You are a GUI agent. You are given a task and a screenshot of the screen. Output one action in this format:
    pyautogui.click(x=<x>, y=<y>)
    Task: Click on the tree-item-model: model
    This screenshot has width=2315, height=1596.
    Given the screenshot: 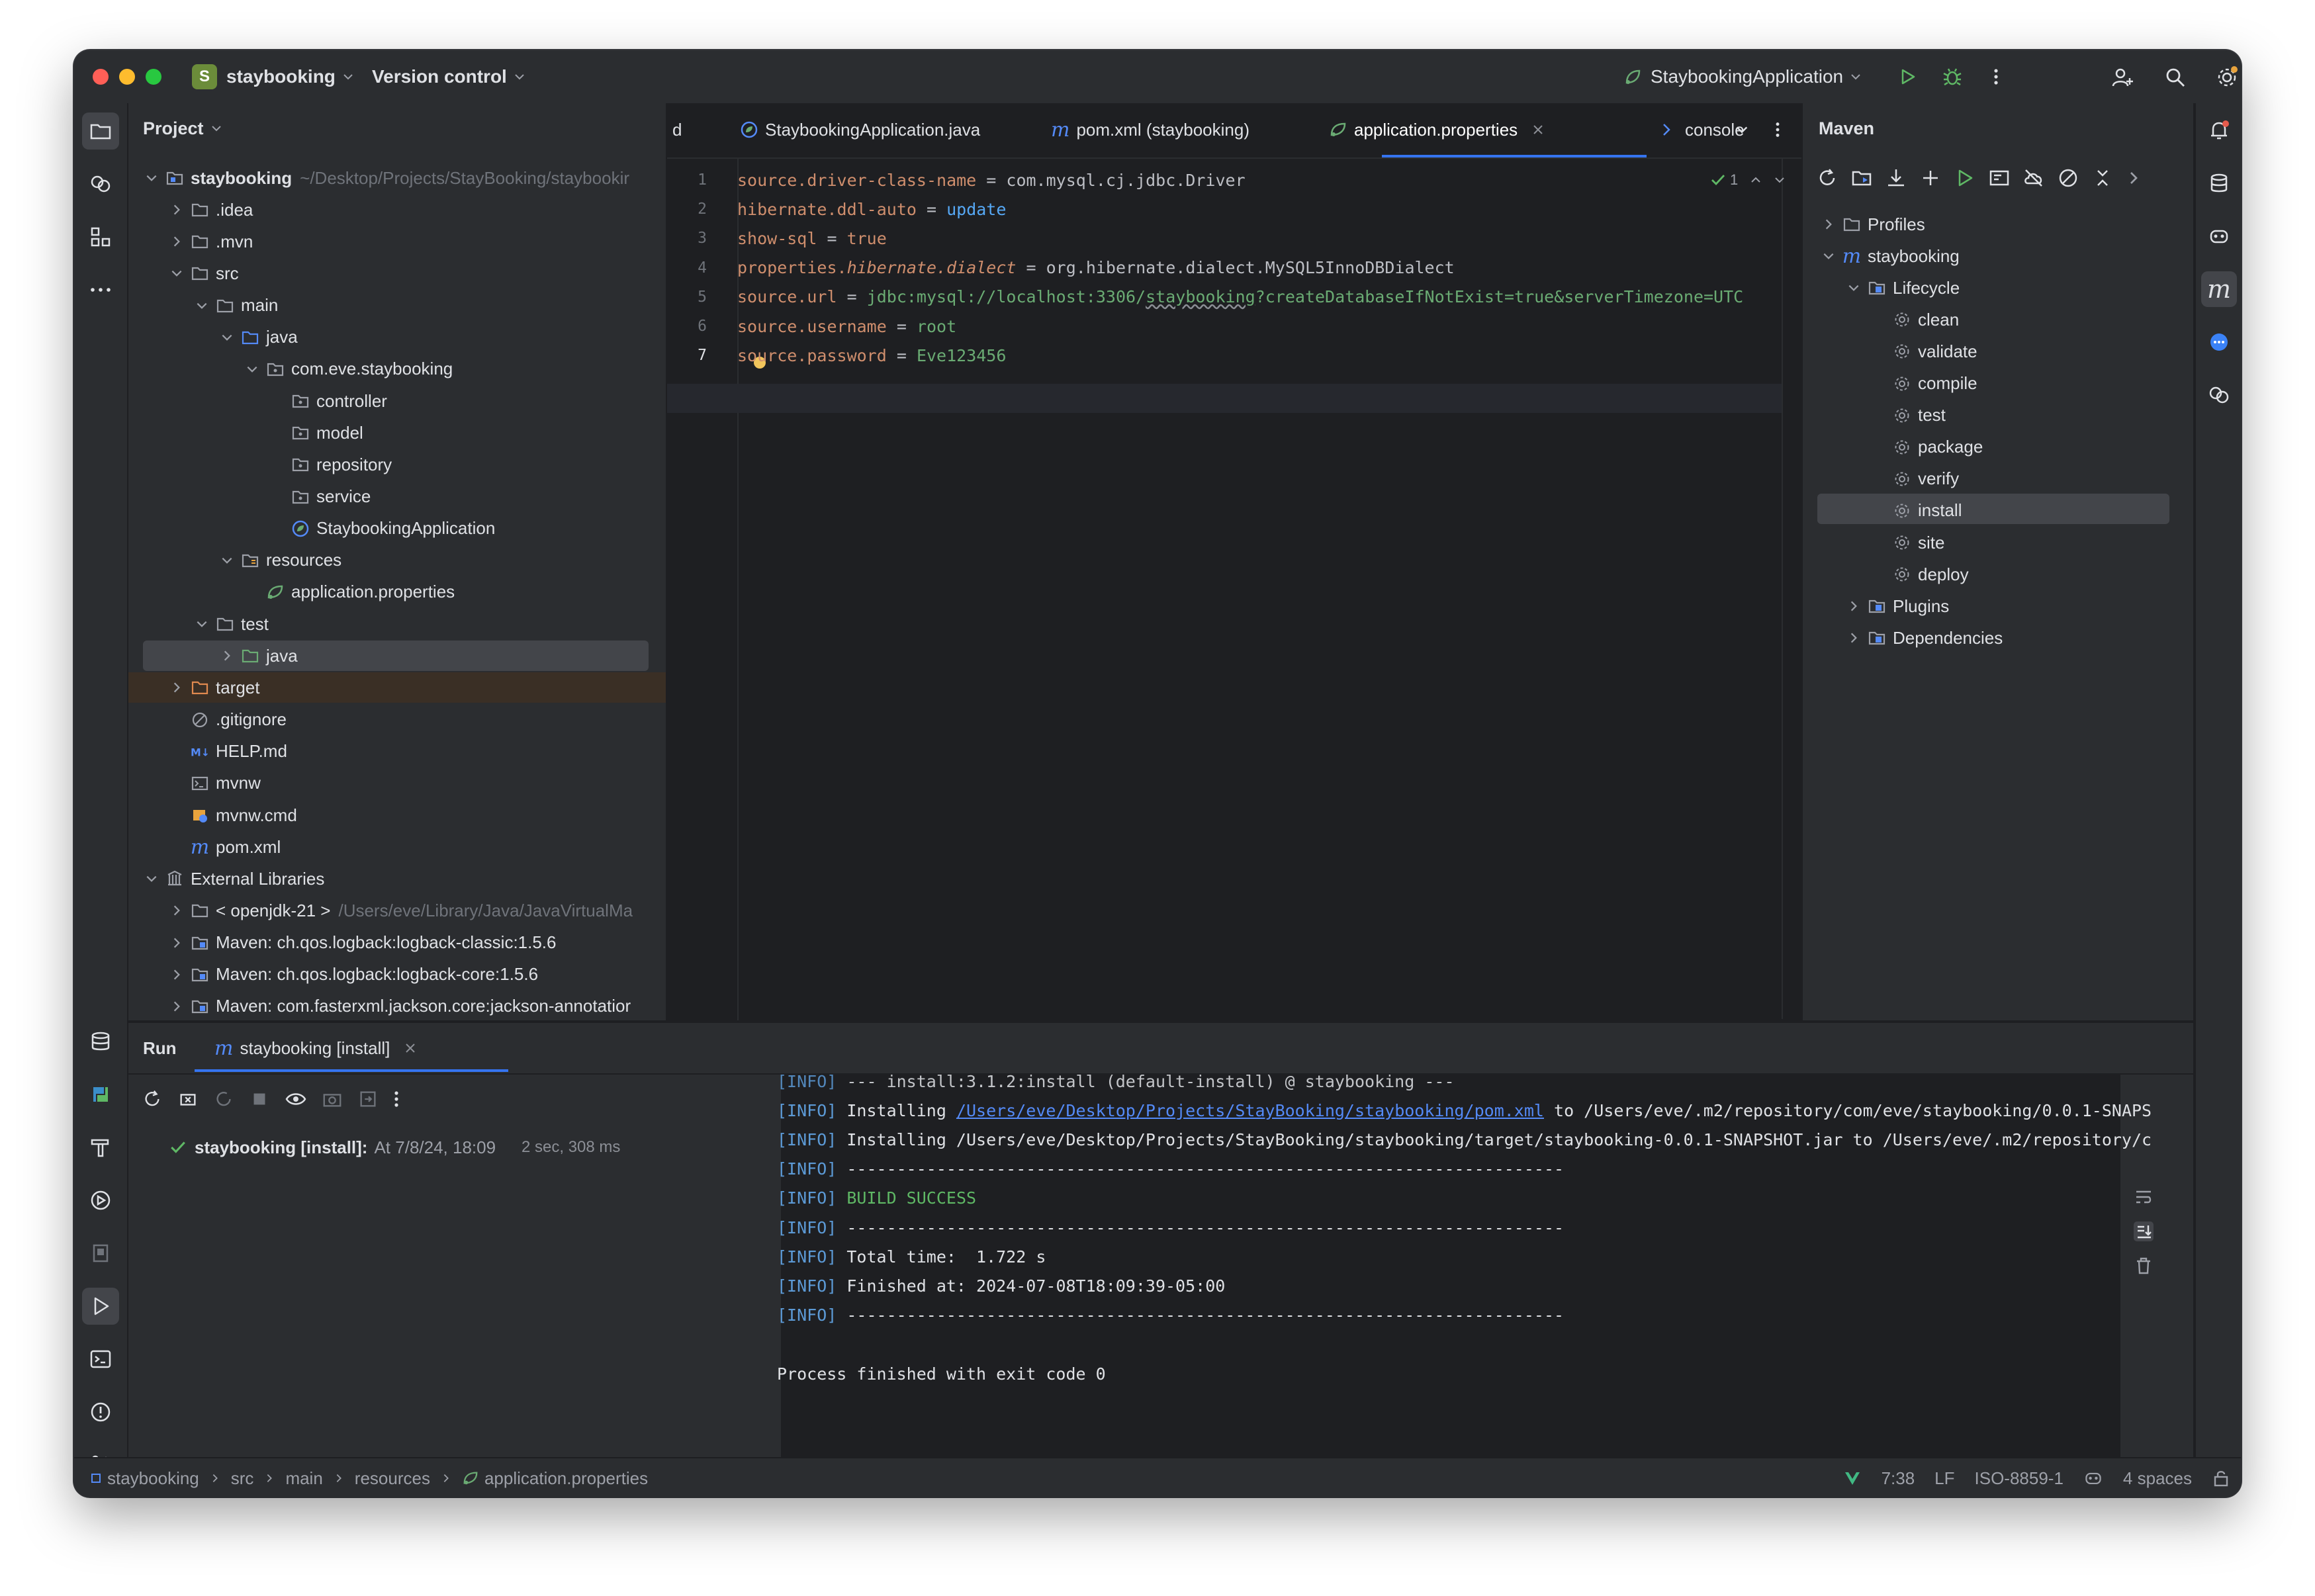 What is the action you would take?
    pyautogui.click(x=316, y=433)
    